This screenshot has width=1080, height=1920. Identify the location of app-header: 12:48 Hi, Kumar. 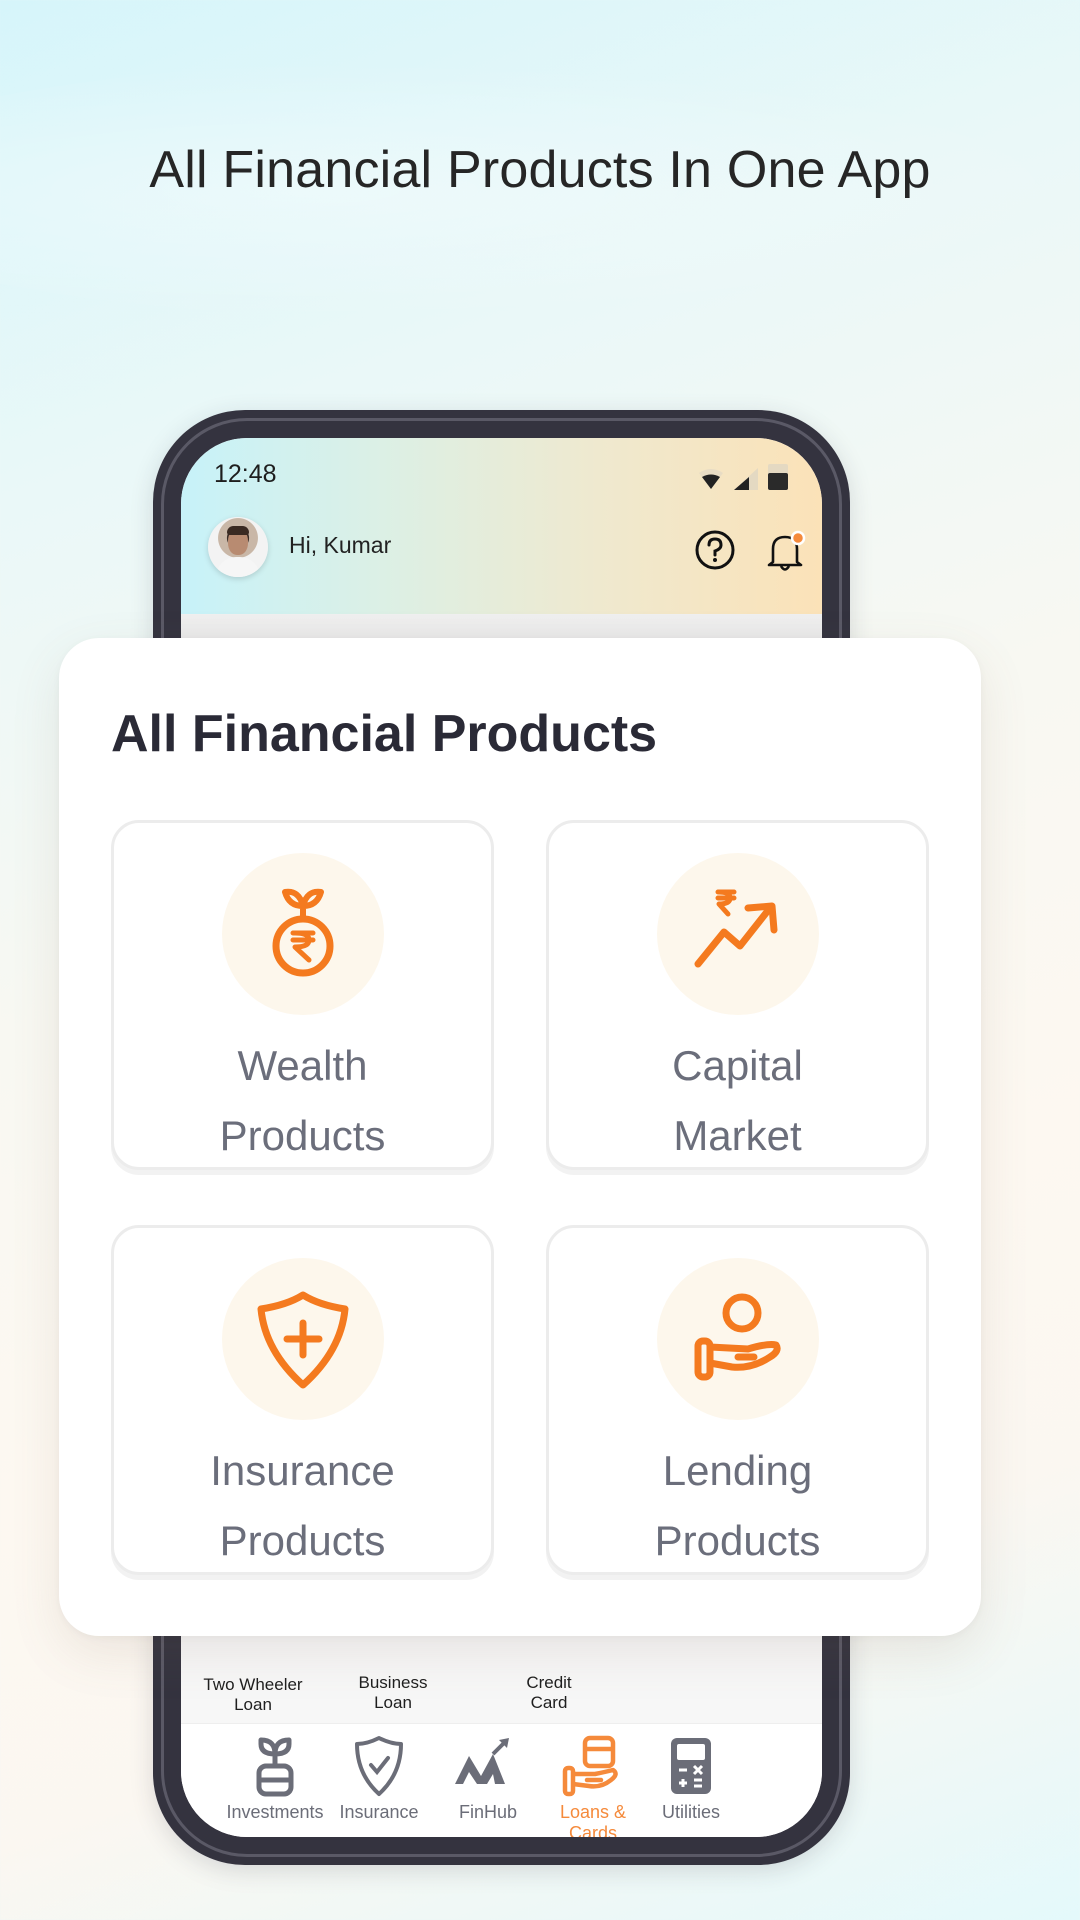
(501, 526).